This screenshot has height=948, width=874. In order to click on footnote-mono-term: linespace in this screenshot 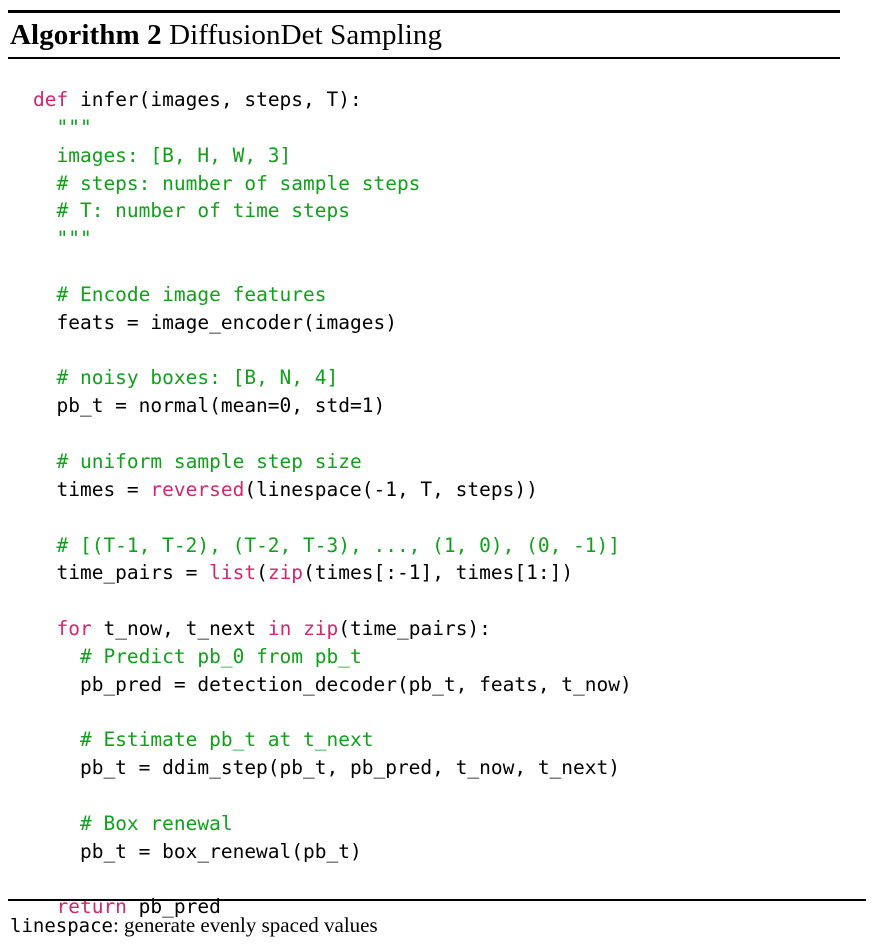, I will do `click(61, 926)`.